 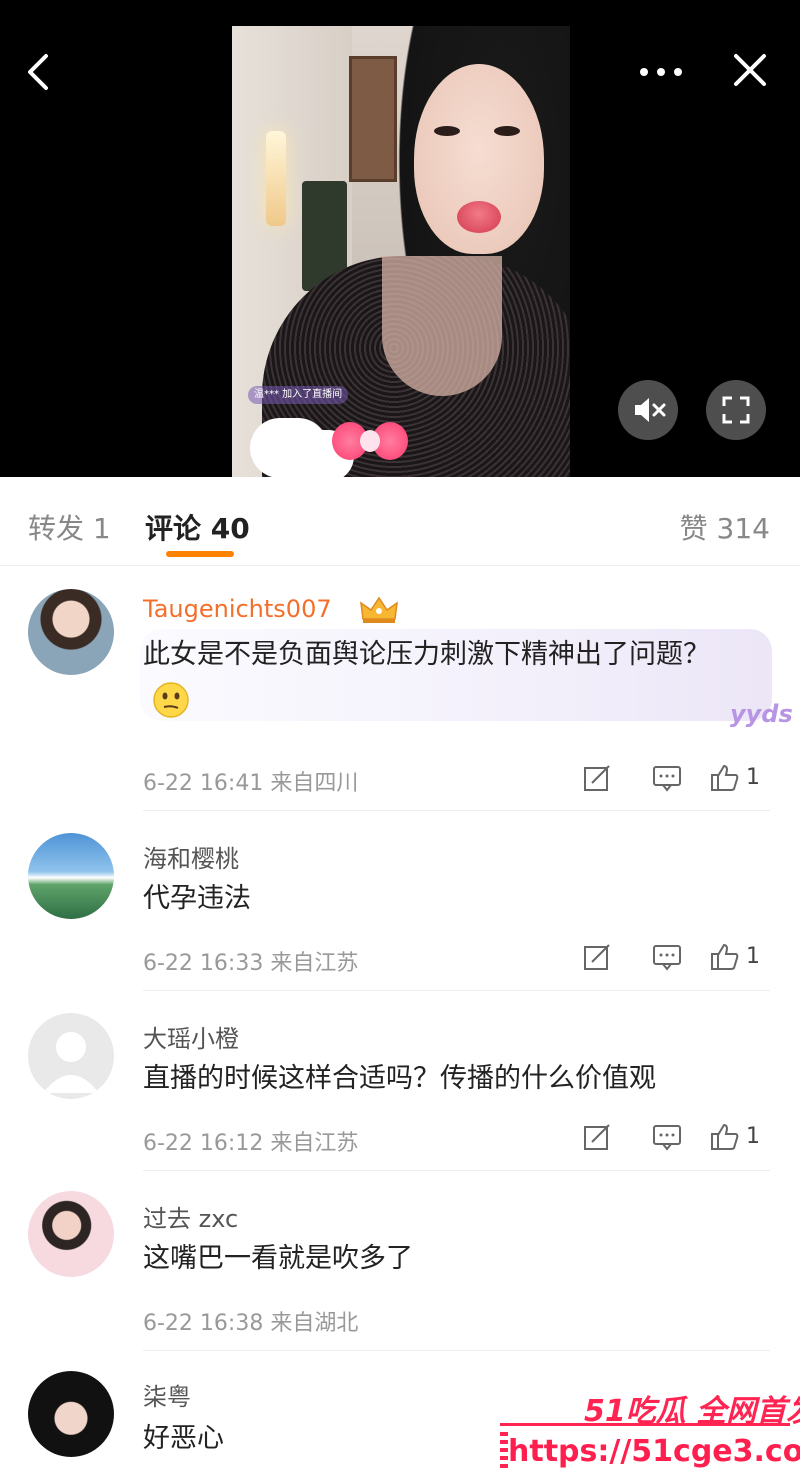 What do you see at coordinates (645, 1424) in the screenshot?
I see `watermark-line` at bounding box center [645, 1424].